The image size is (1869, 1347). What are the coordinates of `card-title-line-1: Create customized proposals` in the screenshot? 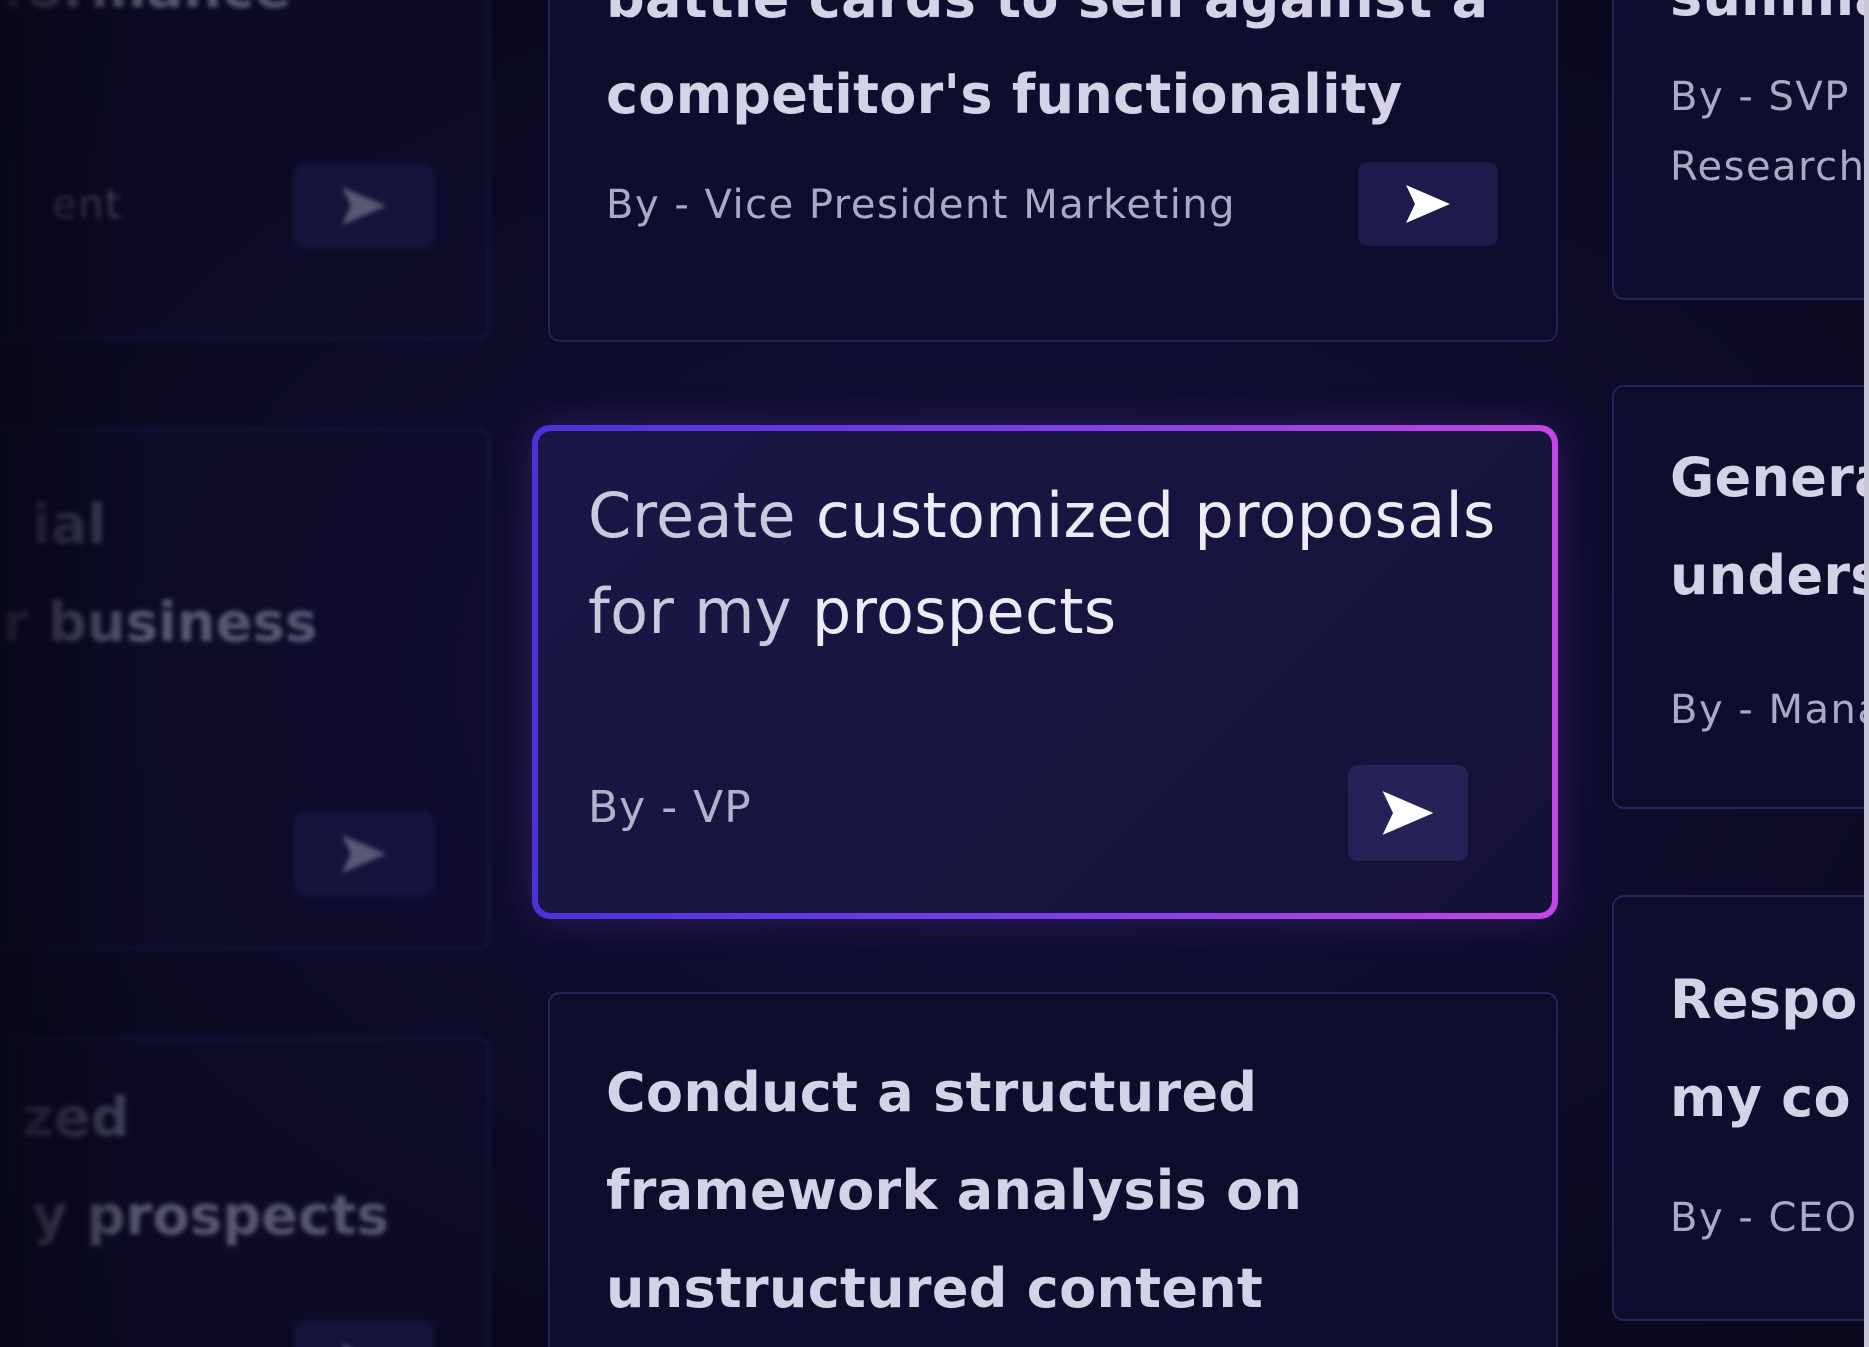 It's located at (1042, 516).